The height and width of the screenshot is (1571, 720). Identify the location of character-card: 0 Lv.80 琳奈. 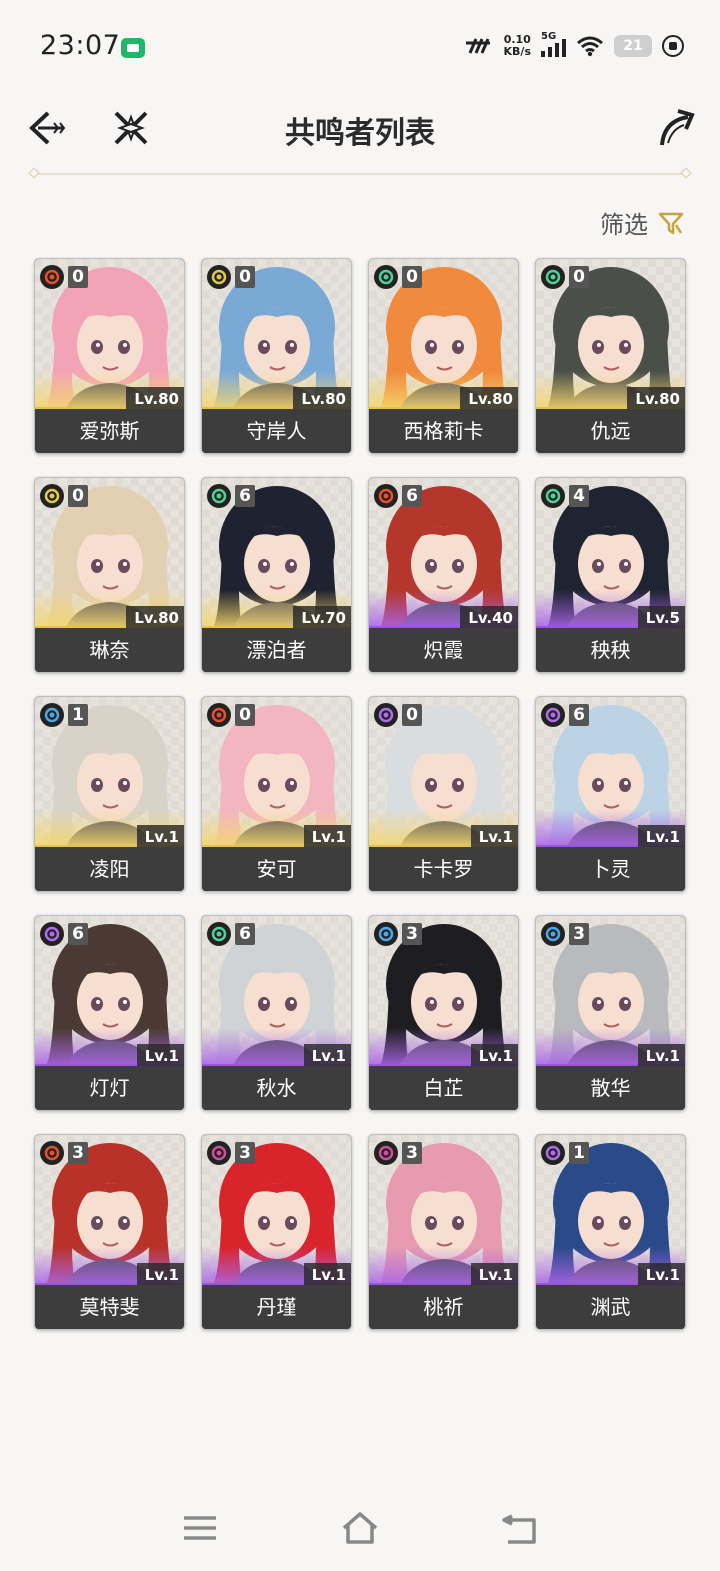
(109, 575).